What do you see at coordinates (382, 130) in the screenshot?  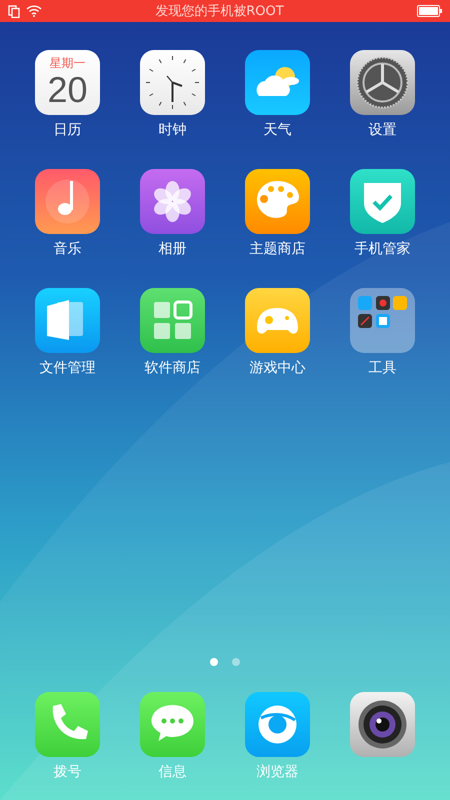 I see `app-label: 设置` at bounding box center [382, 130].